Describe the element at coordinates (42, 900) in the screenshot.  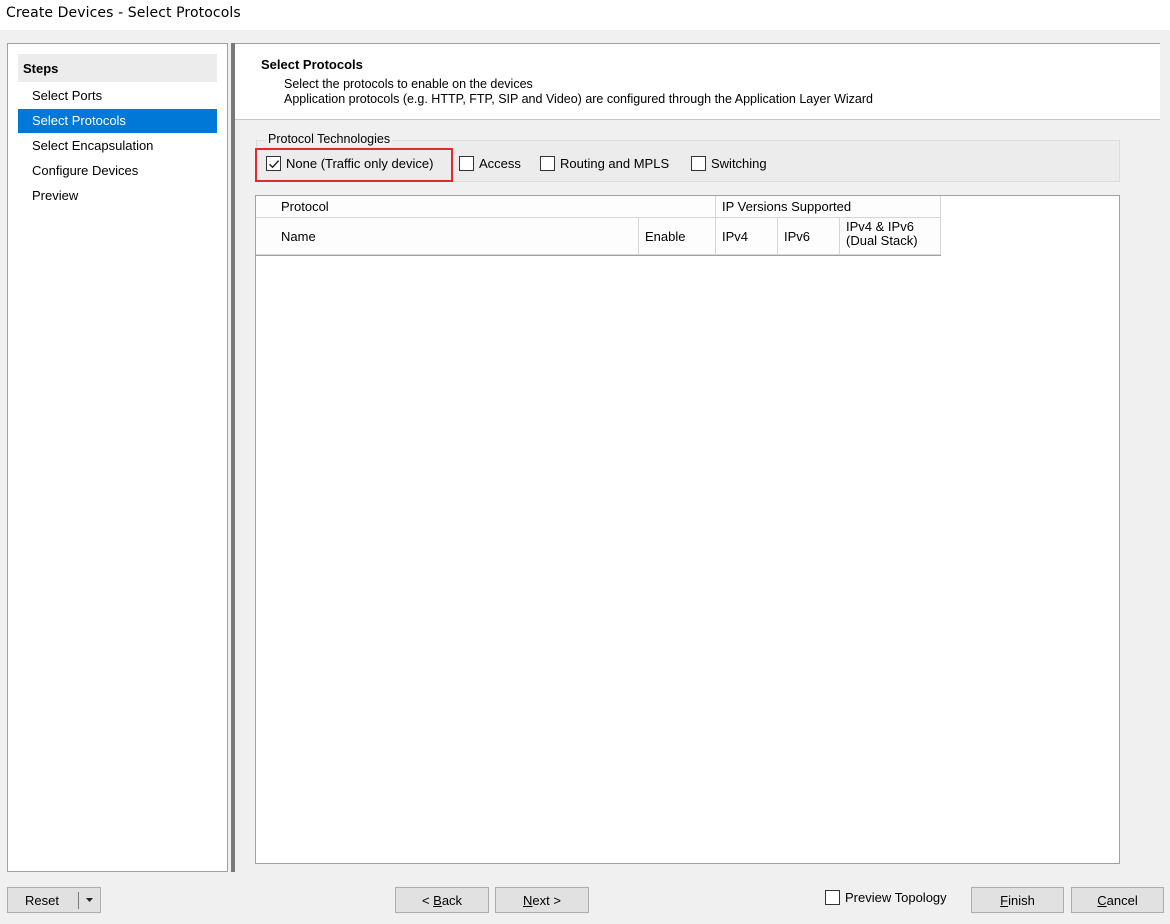
I see `reset-button-label: Reset` at that location.